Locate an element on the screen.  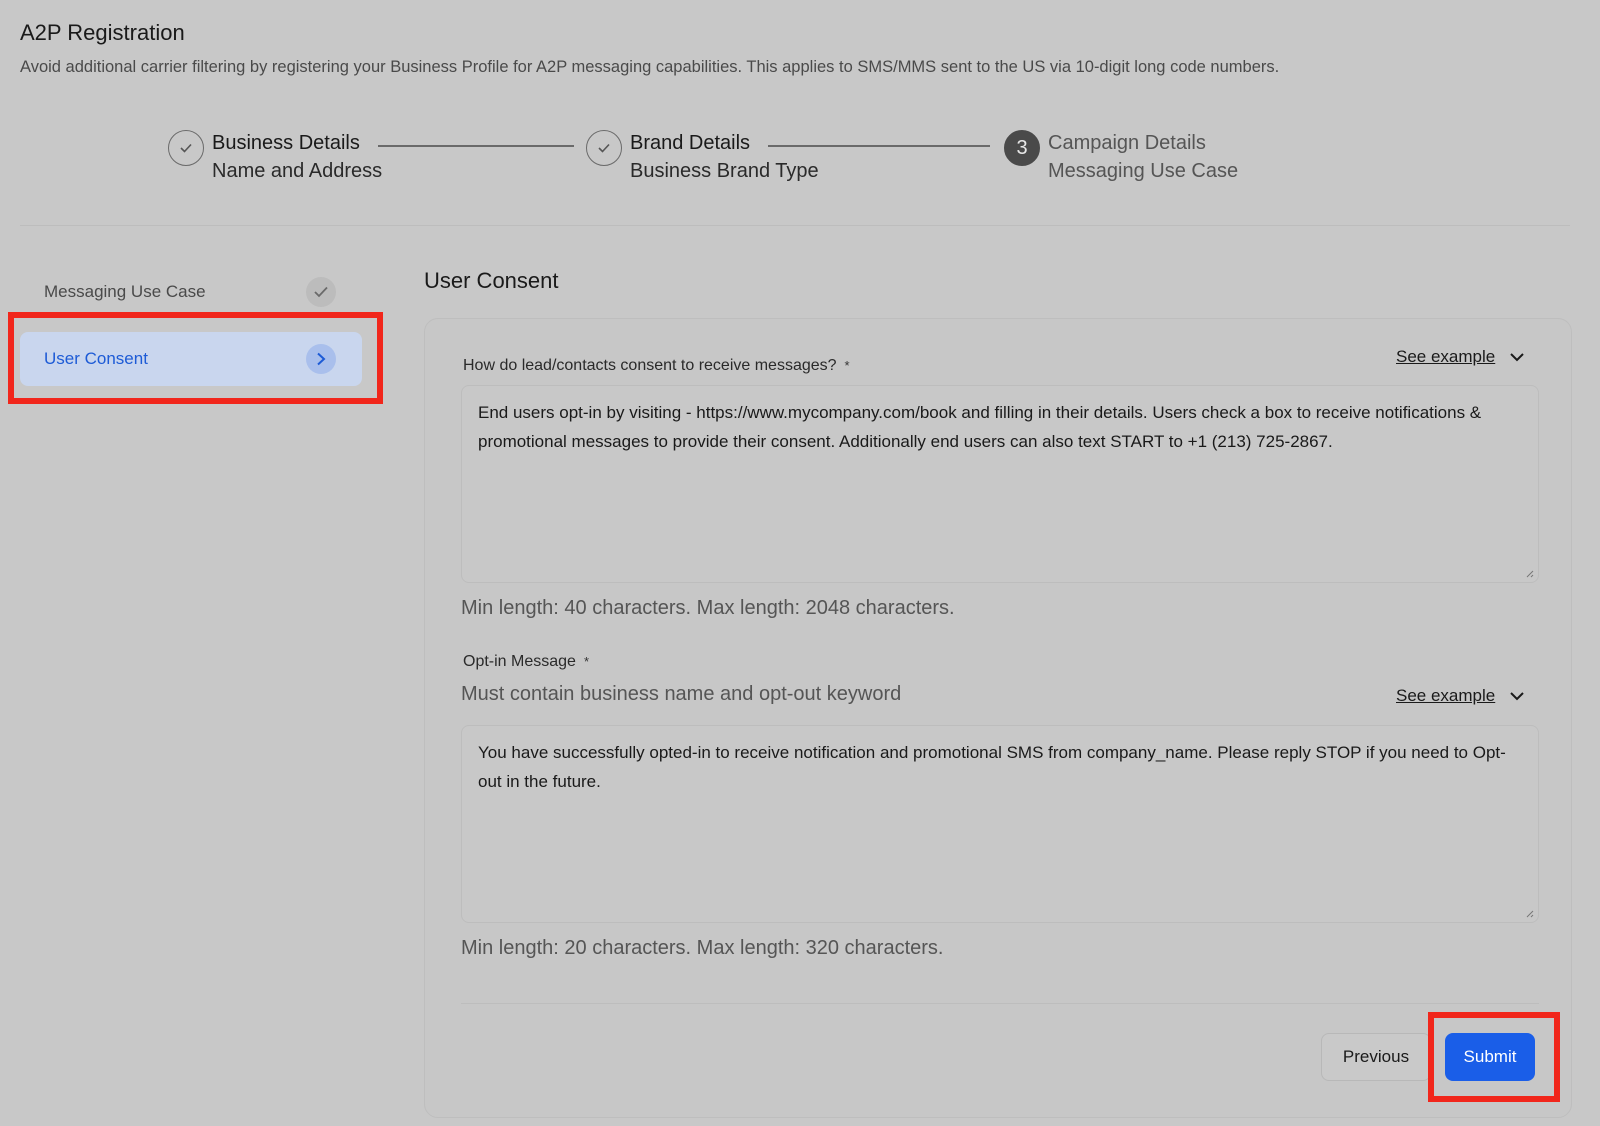
submit-button: Submit is located at coordinates (1490, 1057).